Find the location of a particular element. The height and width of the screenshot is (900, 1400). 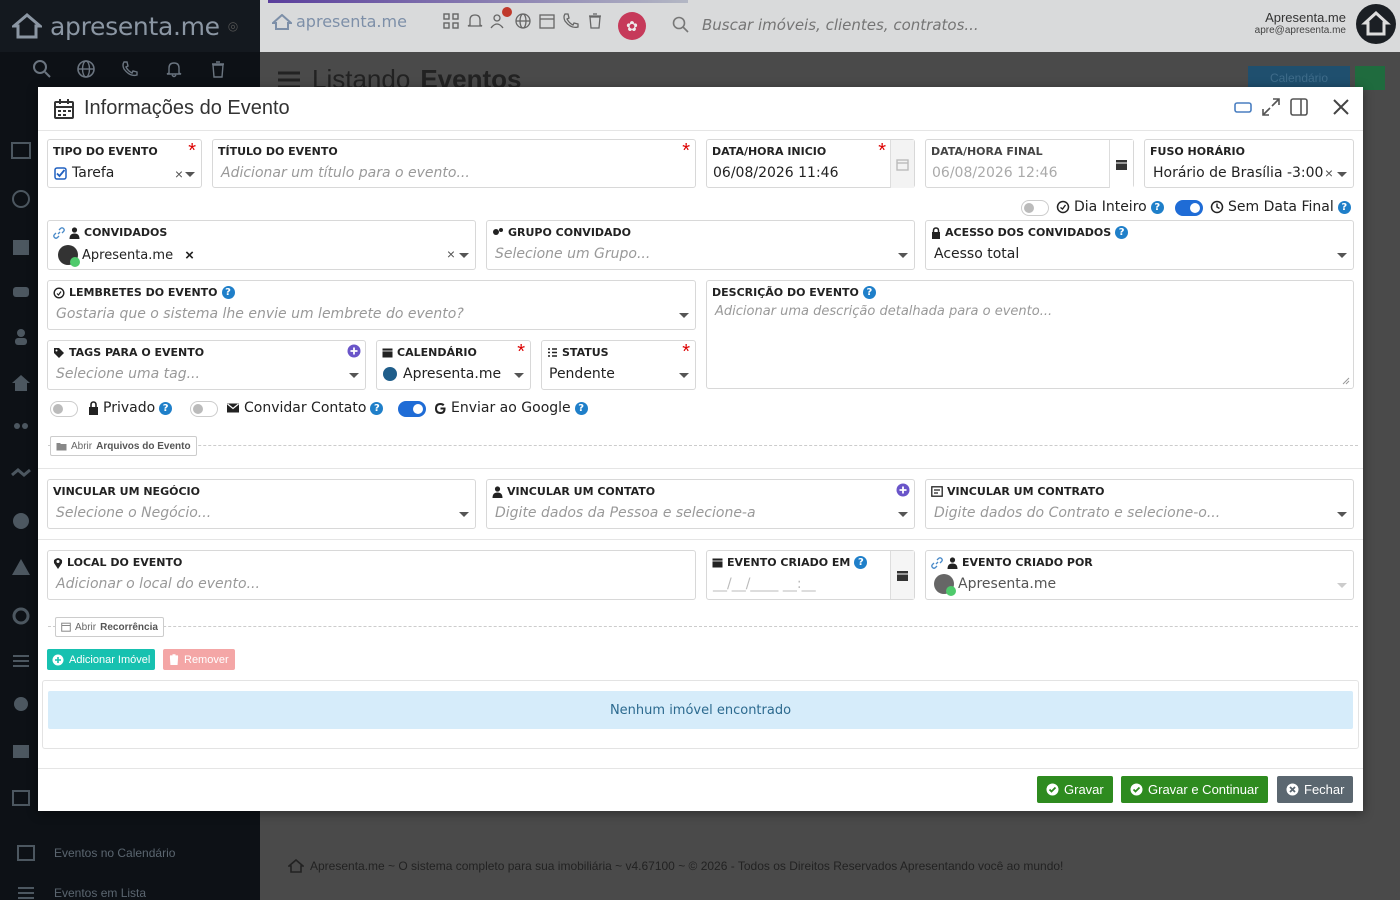

sidebar-item-label: Eventos no Calendário is located at coordinates (115, 853).